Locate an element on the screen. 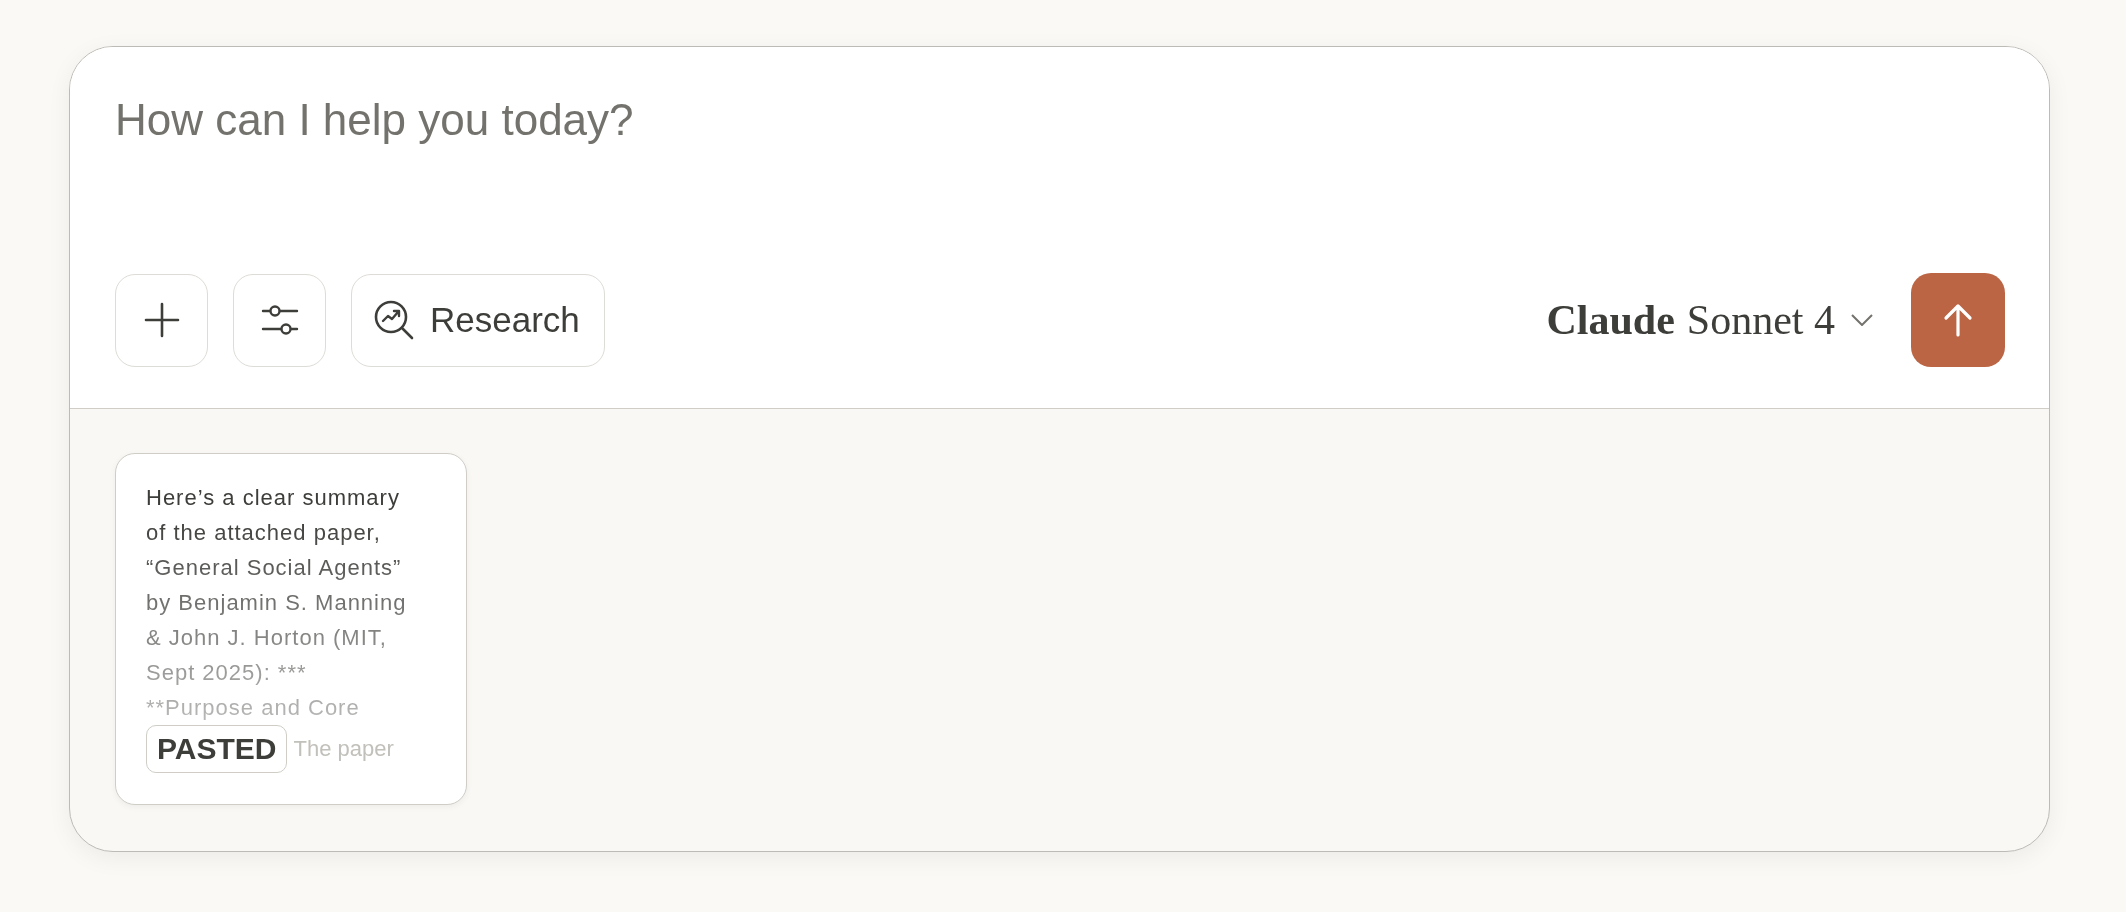  model-selector: Claude Sonnet 4 is located at coordinates (1709, 320).